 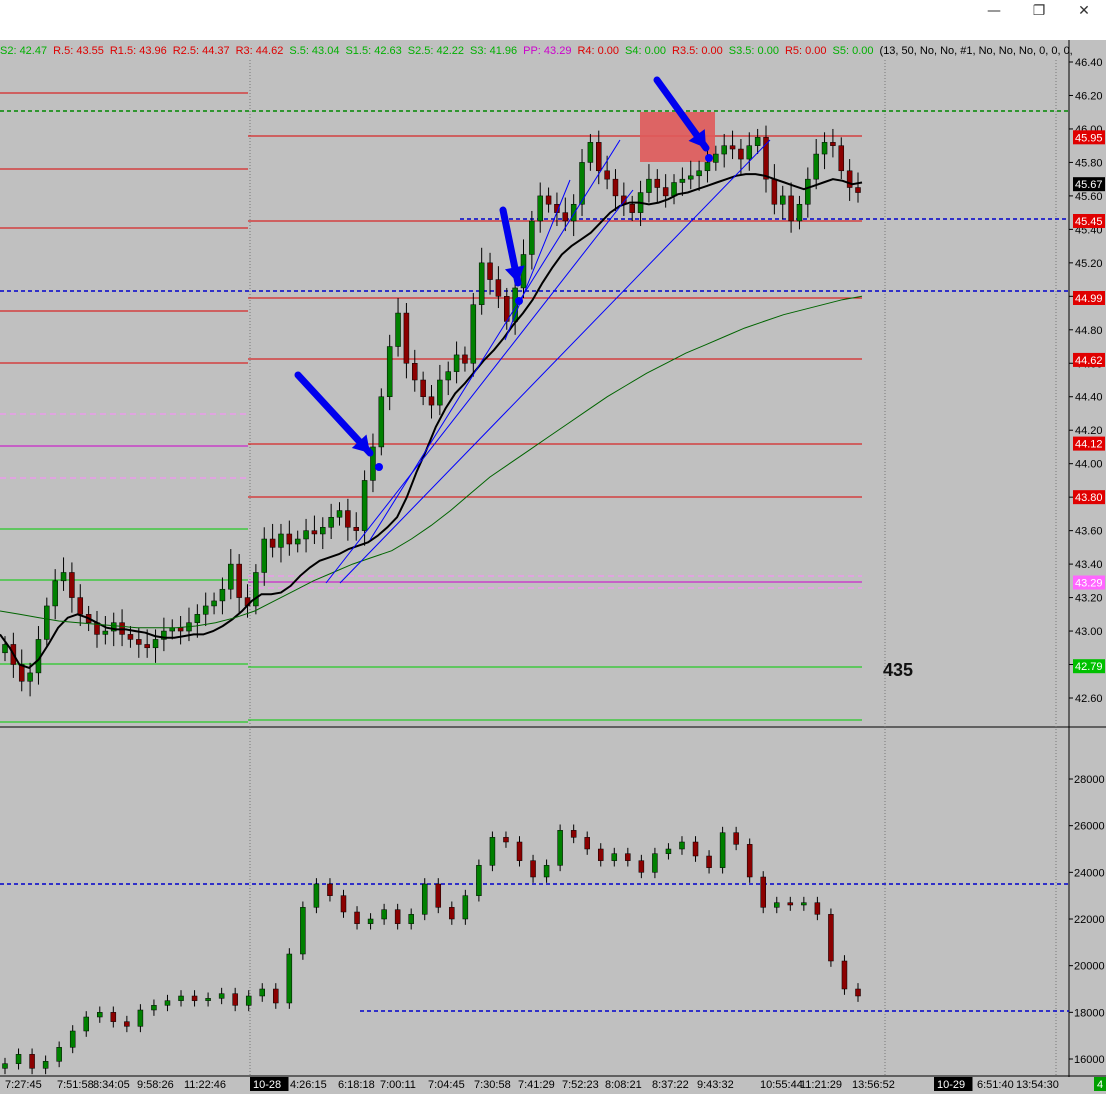 I want to click on indicator-value: PP: 43.29, so click(x=547, y=51).